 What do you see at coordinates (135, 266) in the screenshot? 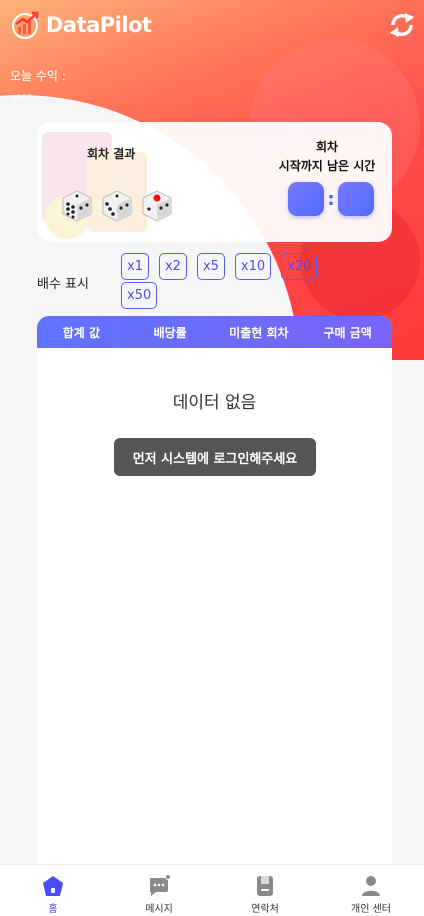
I see `multiplier-x1-button: x1` at bounding box center [135, 266].